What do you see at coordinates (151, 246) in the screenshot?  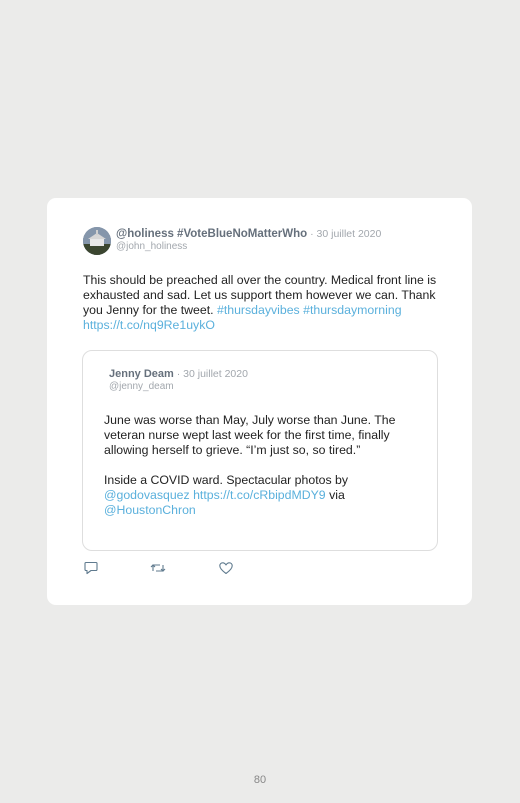 I see `author-handle: @john_holiness` at bounding box center [151, 246].